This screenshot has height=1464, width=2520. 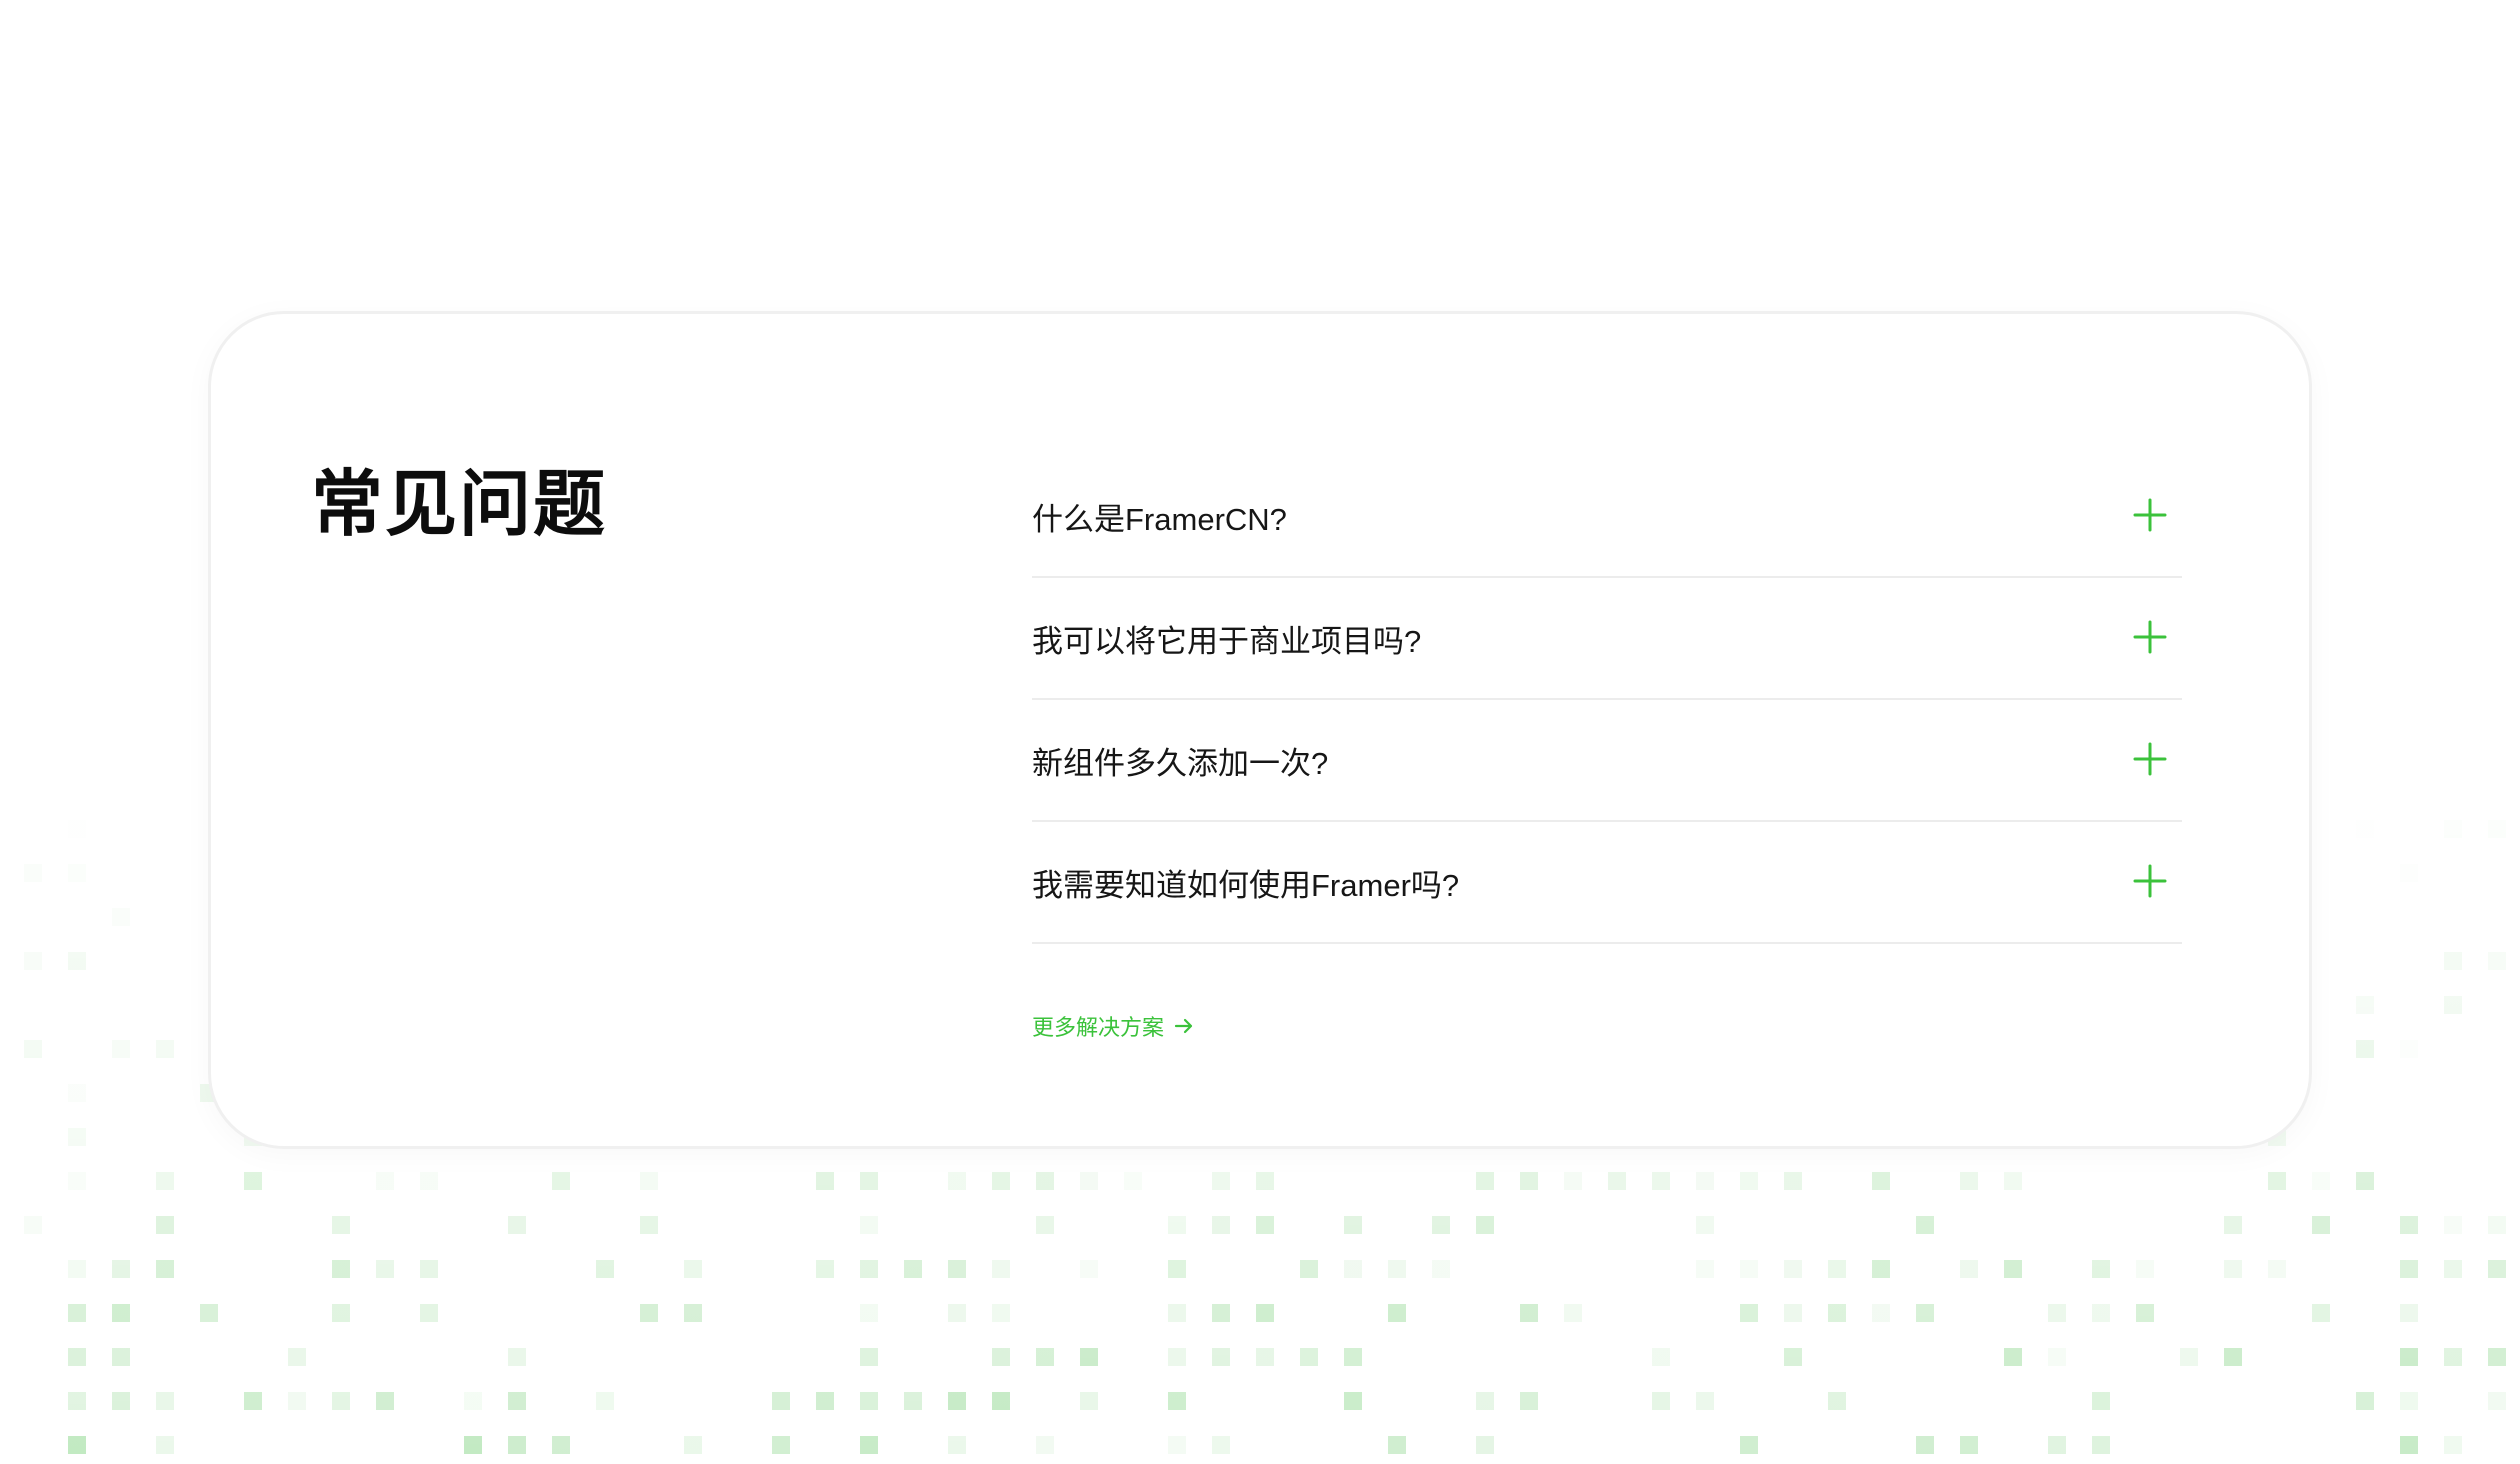 What do you see at coordinates (1114, 1026) in the screenshot?
I see `more-solutions-link: 更多解决方案` at bounding box center [1114, 1026].